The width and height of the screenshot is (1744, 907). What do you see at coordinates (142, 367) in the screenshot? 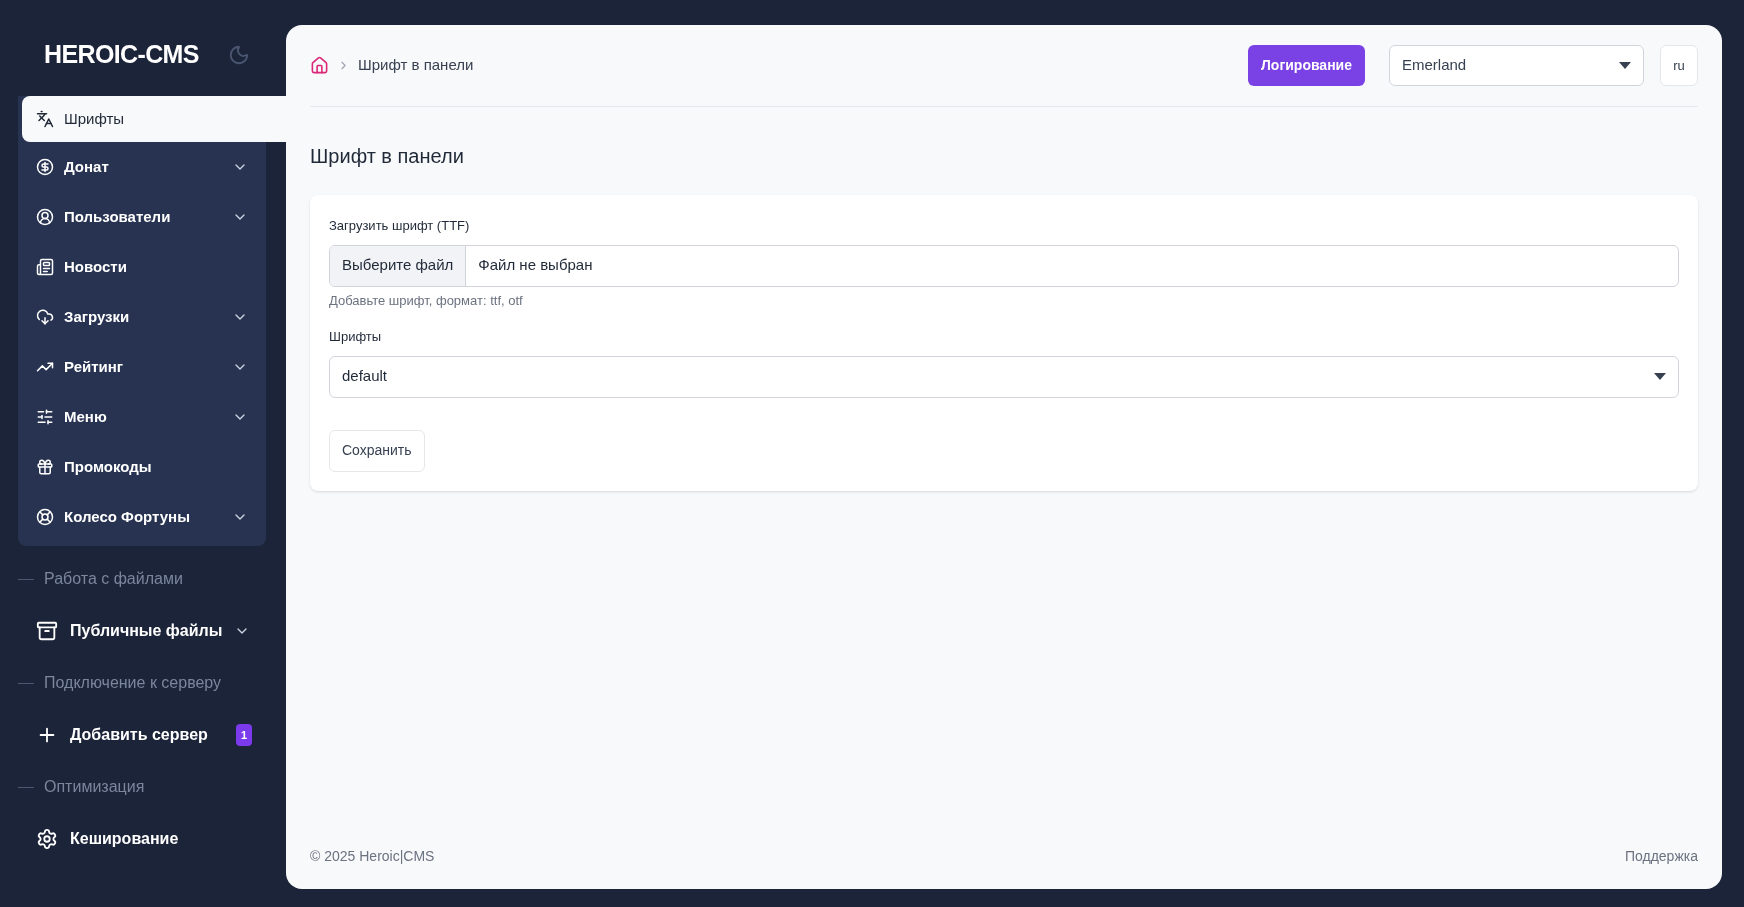
I see `sidebar-item: Рейтинг` at bounding box center [142, 367].